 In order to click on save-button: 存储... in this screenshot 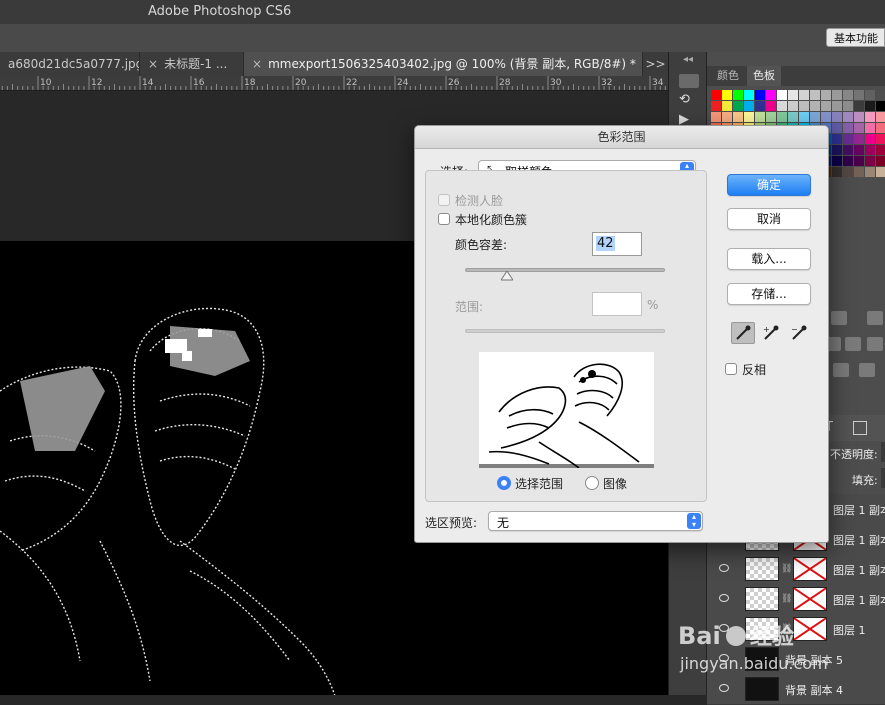, I will do `click(769, 294)`.